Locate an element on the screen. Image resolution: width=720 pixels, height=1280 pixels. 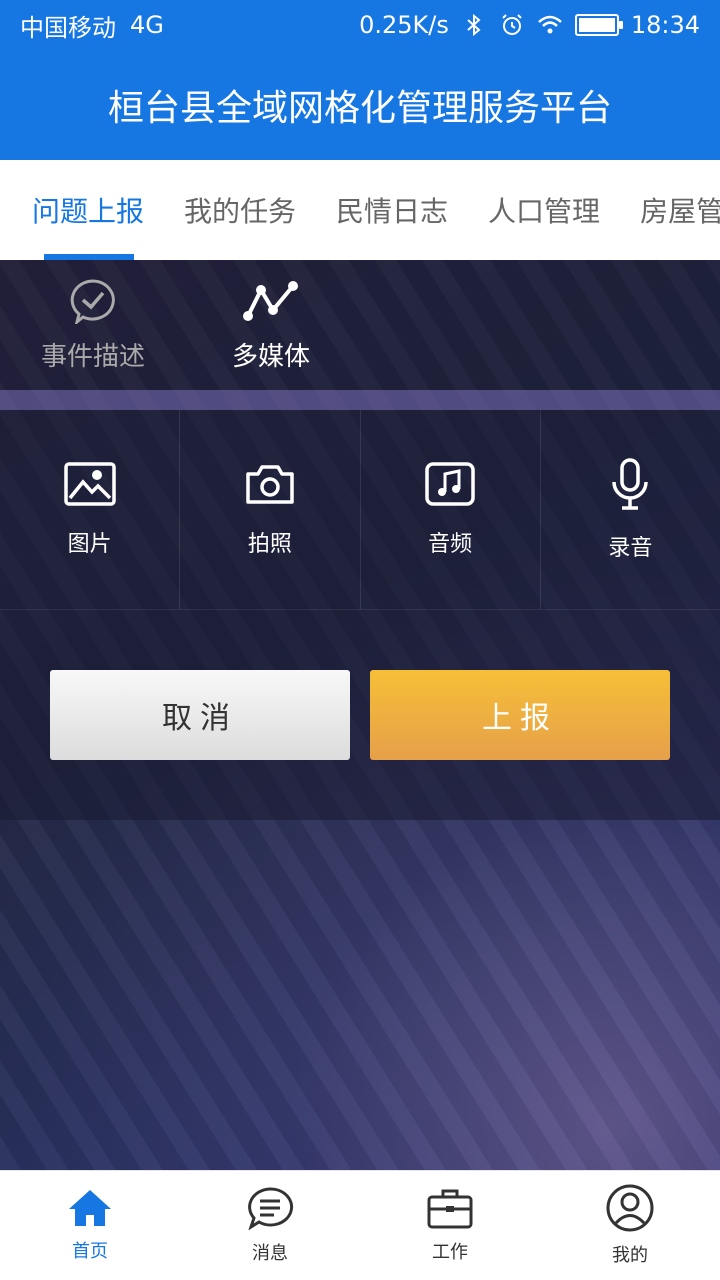
tab-issue-report: 问题上报 is located at coordinates (82, 210).